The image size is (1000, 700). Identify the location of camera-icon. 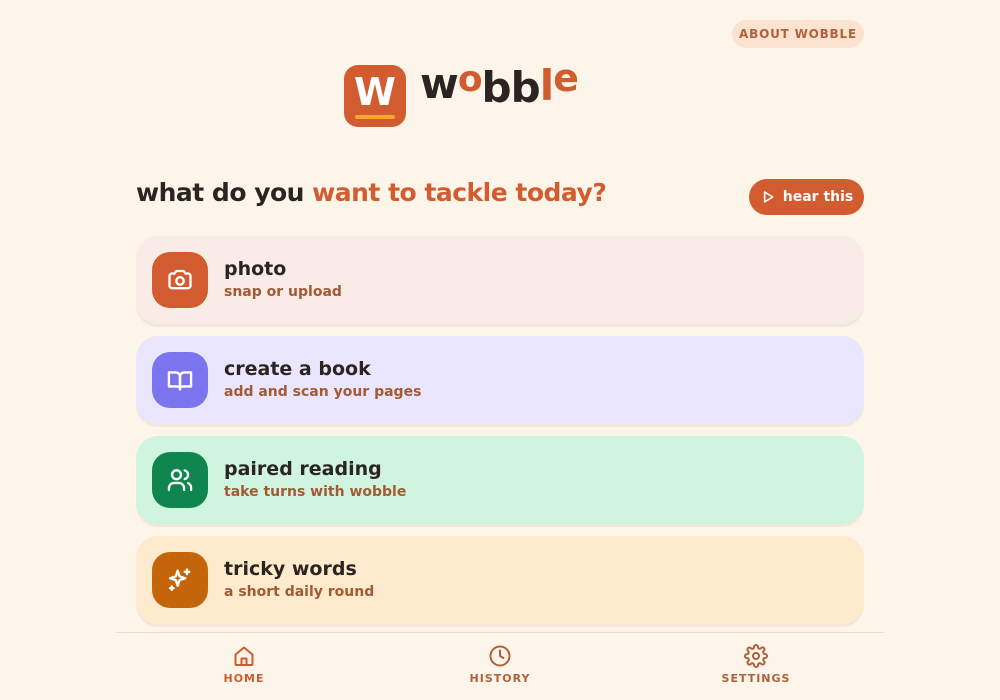
(180, 280).